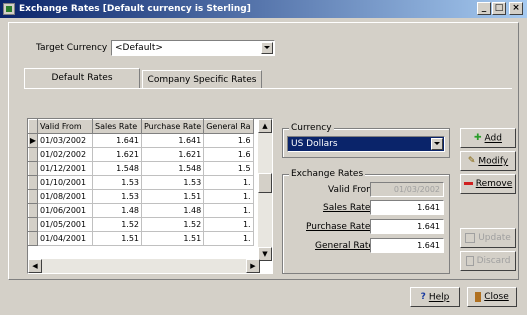  I want to click on app-icon, so click(9, 9).